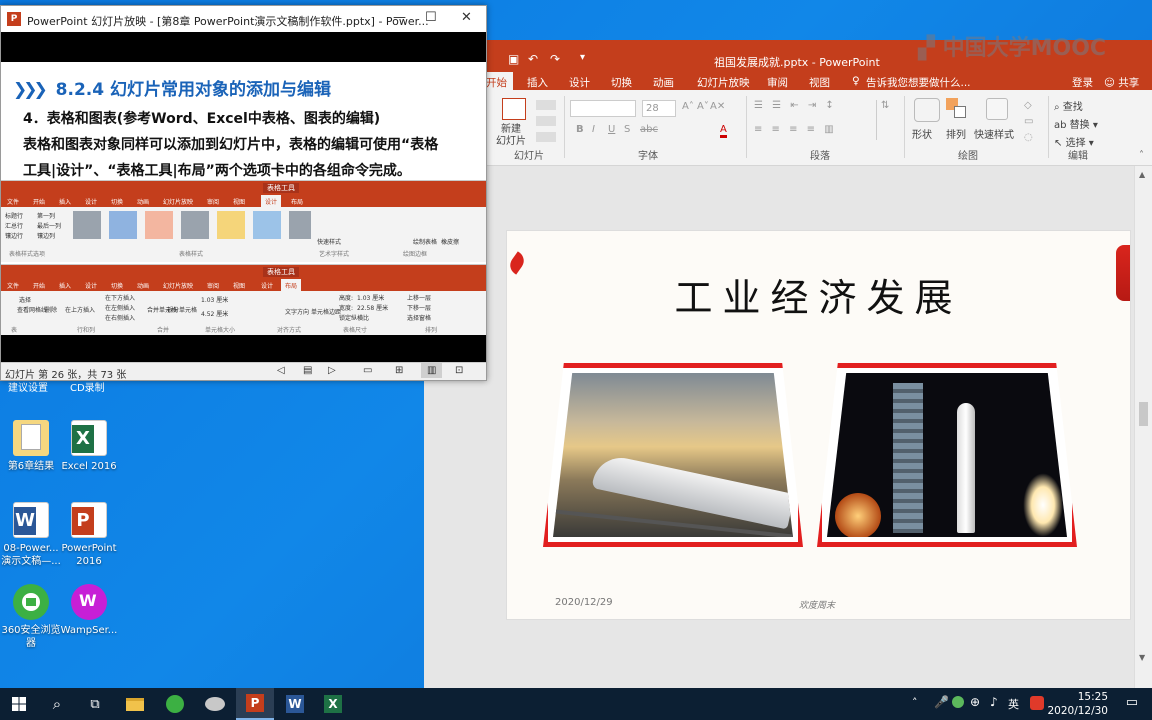 This screenshot has width=1152, height=720. I want to click on reading-view-icon: ▥, so click(432, 370).